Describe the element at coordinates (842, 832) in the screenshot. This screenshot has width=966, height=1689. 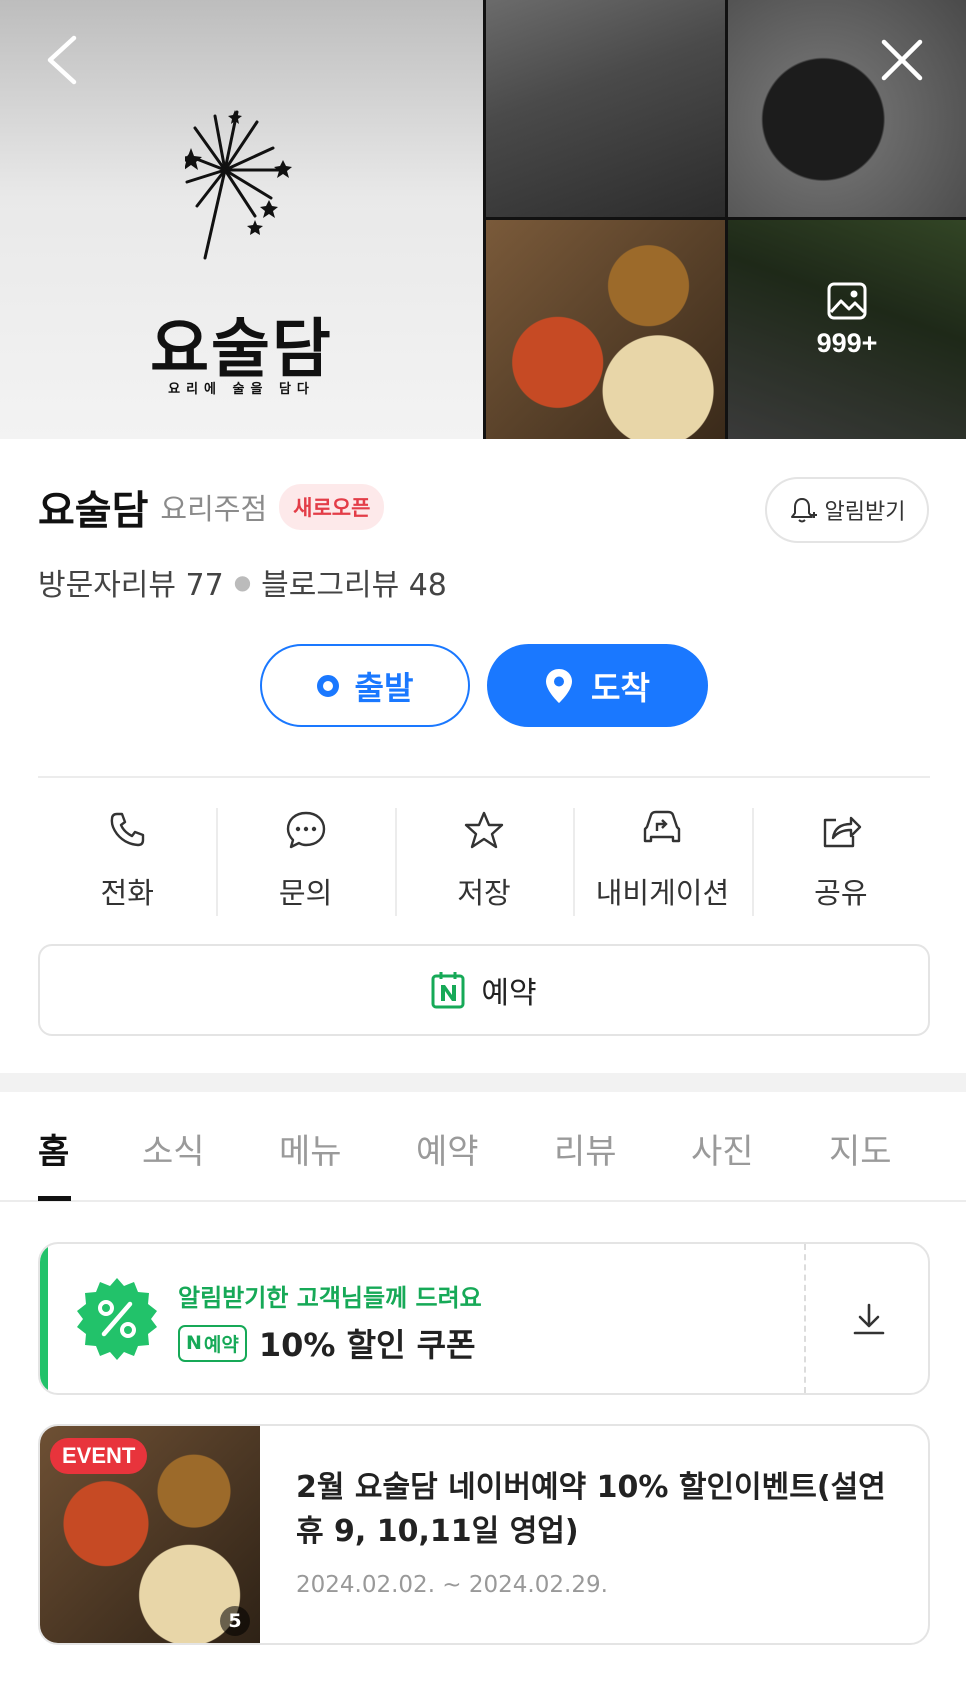
I see `share-icon` at that location.